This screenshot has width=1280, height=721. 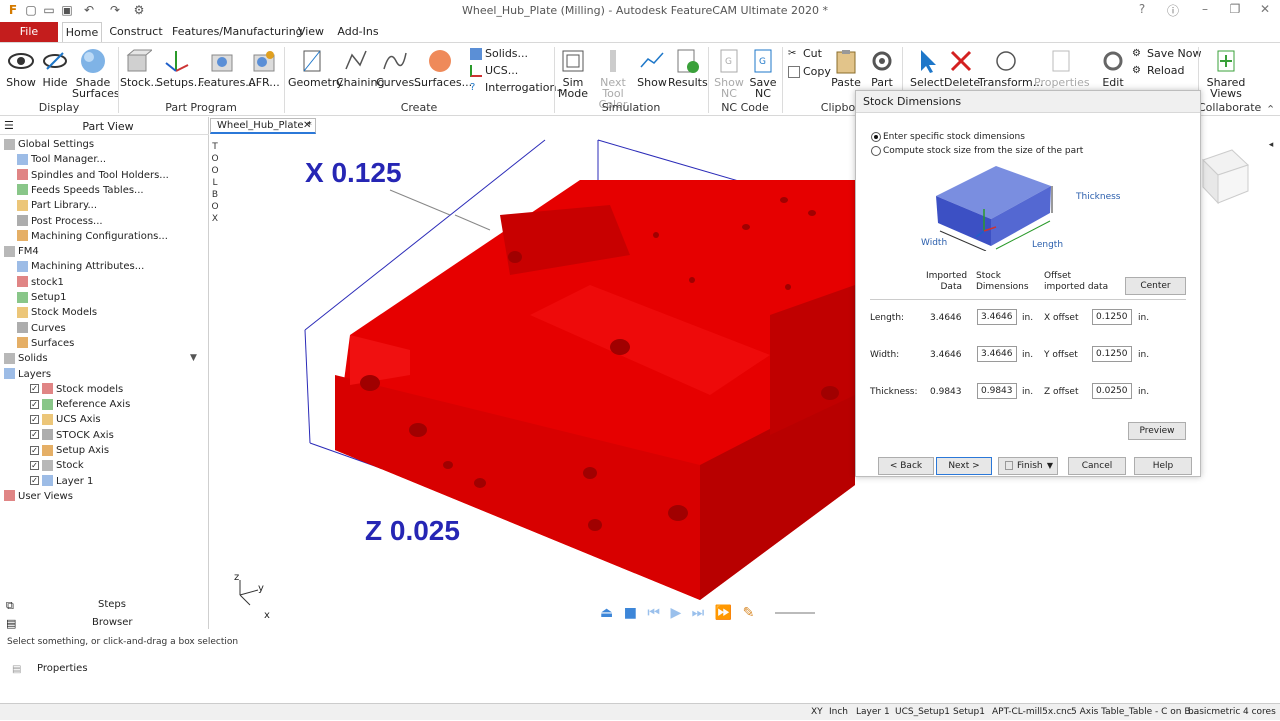 I want to click on tree-item: Curves, so click(x=41, y=329).